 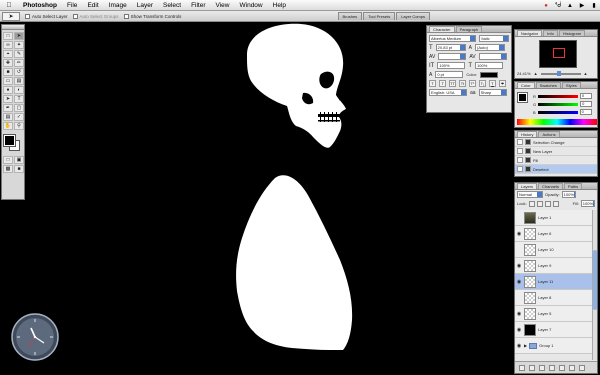 I want to click on battery-icon: ▮, so click(x=594, y=6).